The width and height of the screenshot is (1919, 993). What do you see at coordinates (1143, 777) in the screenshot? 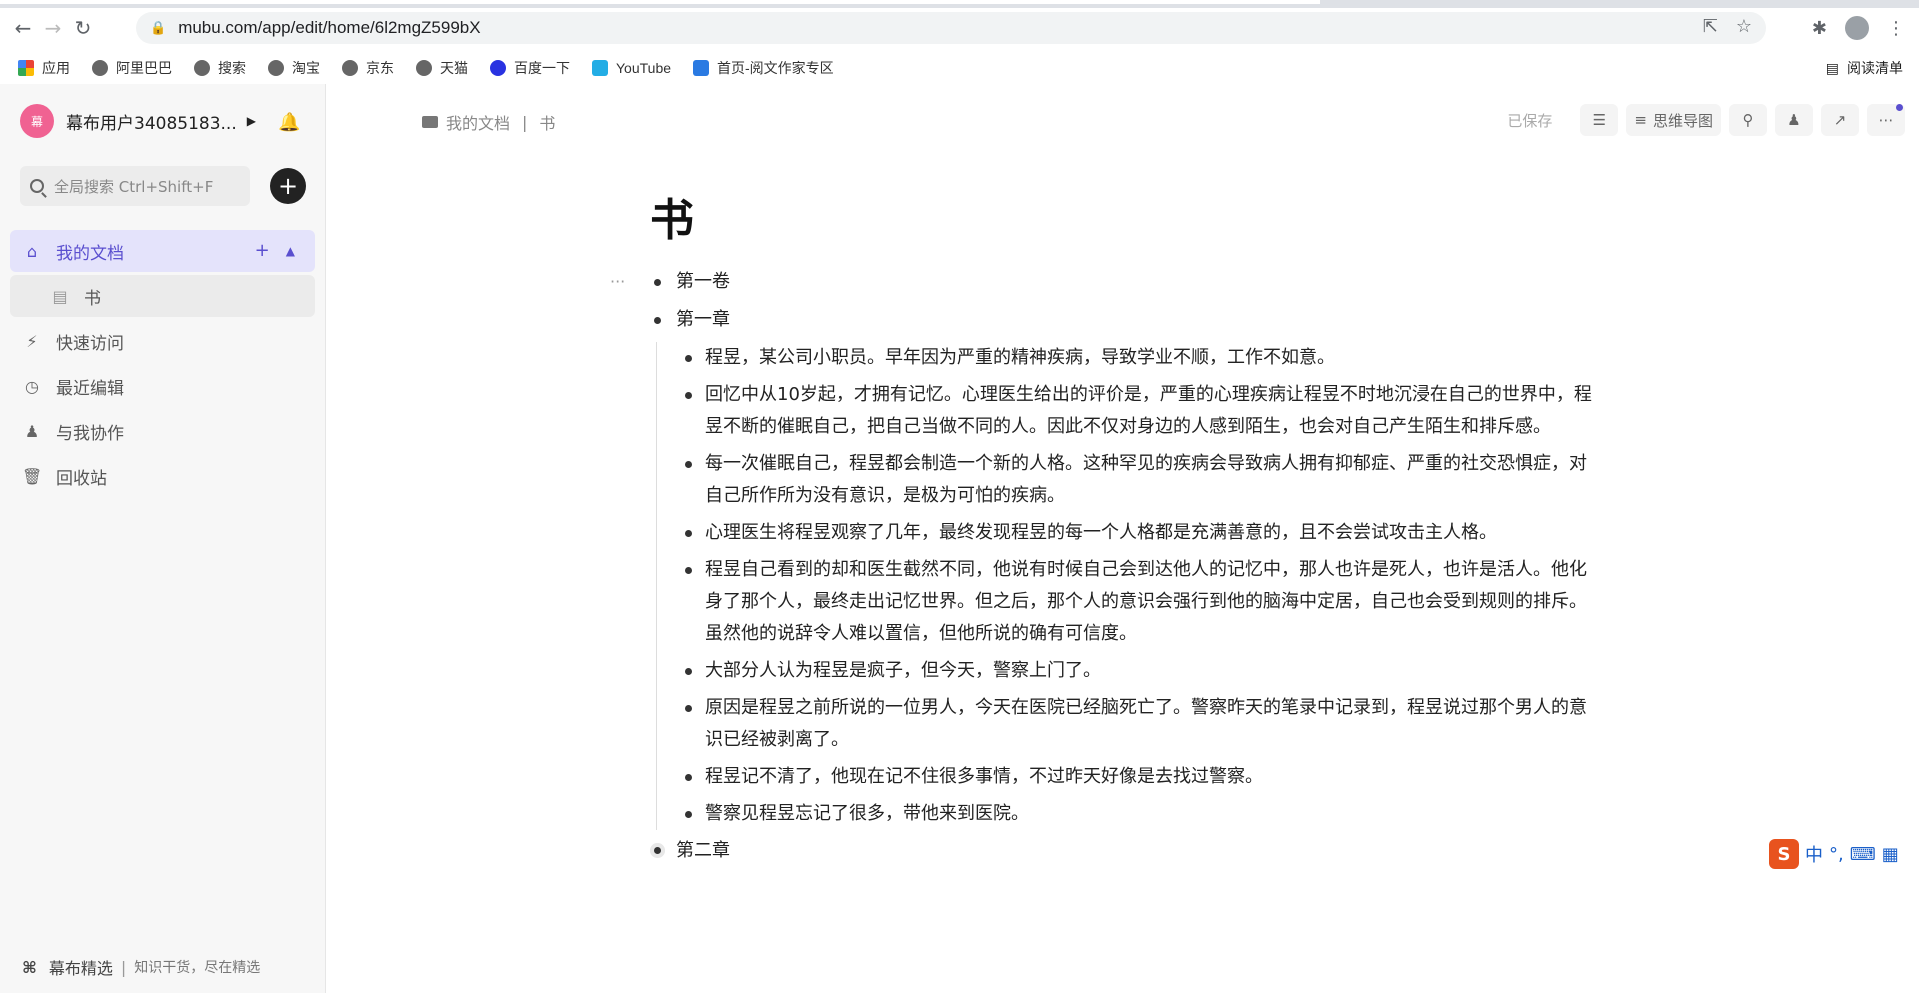
I see `list-item: 程昱记不清了，他现在记不住很多事情，不过昨天好像是去找过警察。` at bounding box center [1143, 777].